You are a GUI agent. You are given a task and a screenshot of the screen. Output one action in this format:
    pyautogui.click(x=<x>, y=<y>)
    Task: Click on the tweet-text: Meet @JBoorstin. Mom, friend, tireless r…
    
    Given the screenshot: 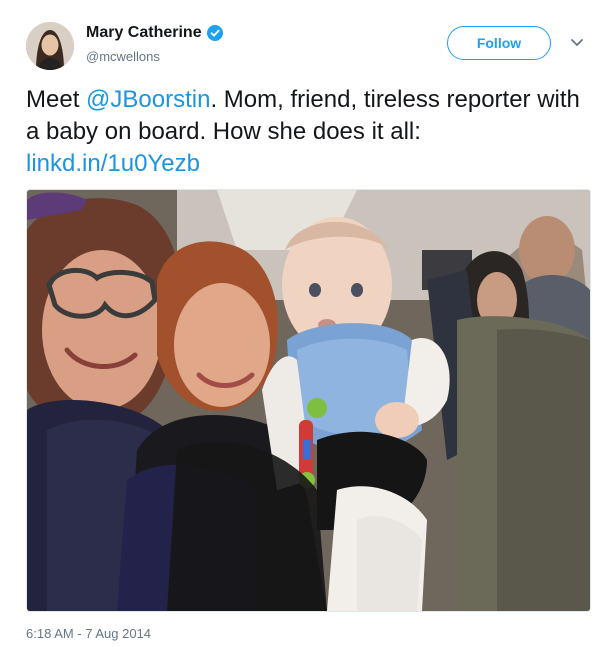 What is the action you would take?
    pyautogui.click(x=306, y=132)
    